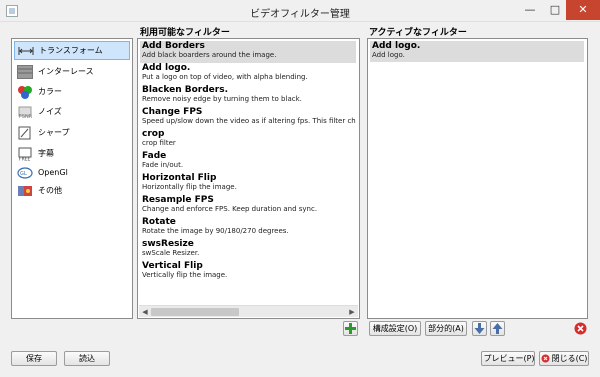  What do you see at coordinates (53, 172) in the screenshot?
I see `category-label: OpenGl` at bounding box center [53, 172].